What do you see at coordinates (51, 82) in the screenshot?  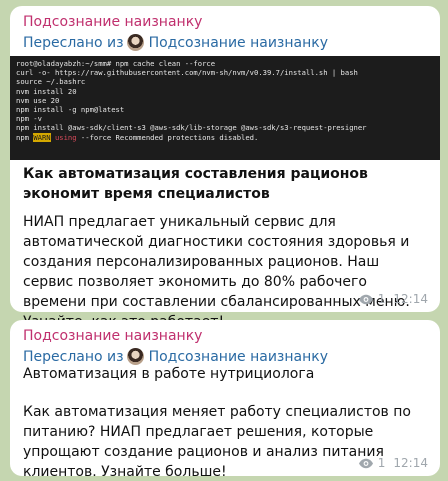 I see `terminal-line: source ~/.bashrc` at bounding box center [51, 82].